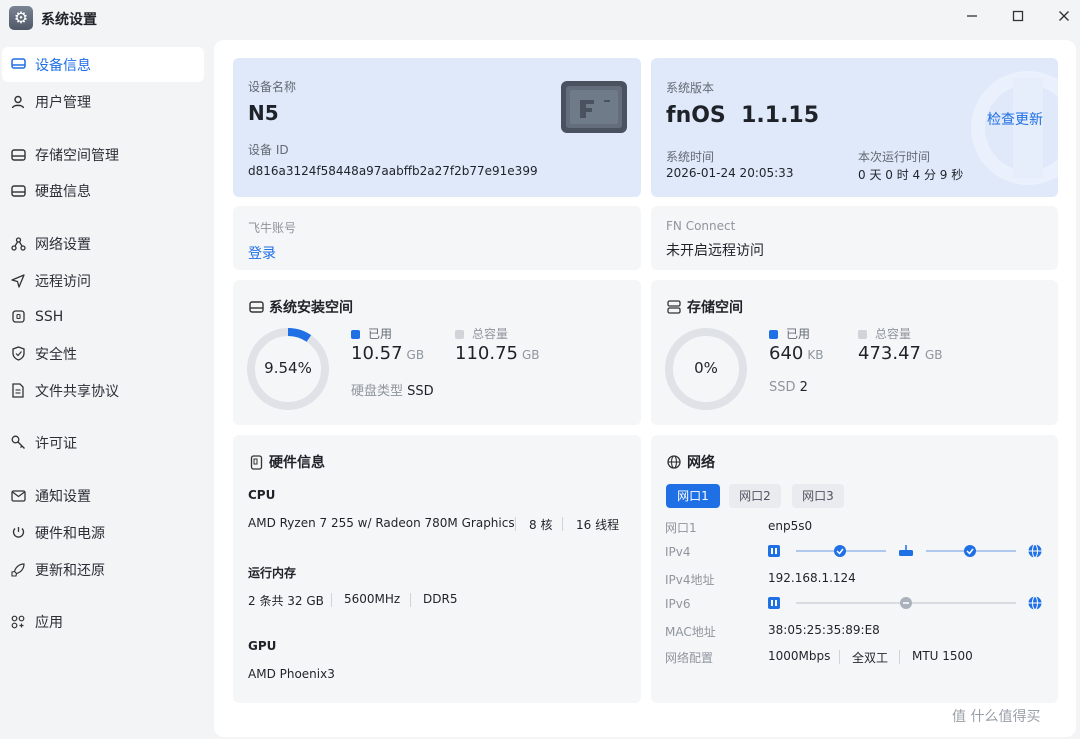  Describe the element at coordinates (393, 171) in the screenshot. I see `device-id: d816a3124f58448a97aabffb2a27f2b77e91e399` at that location.